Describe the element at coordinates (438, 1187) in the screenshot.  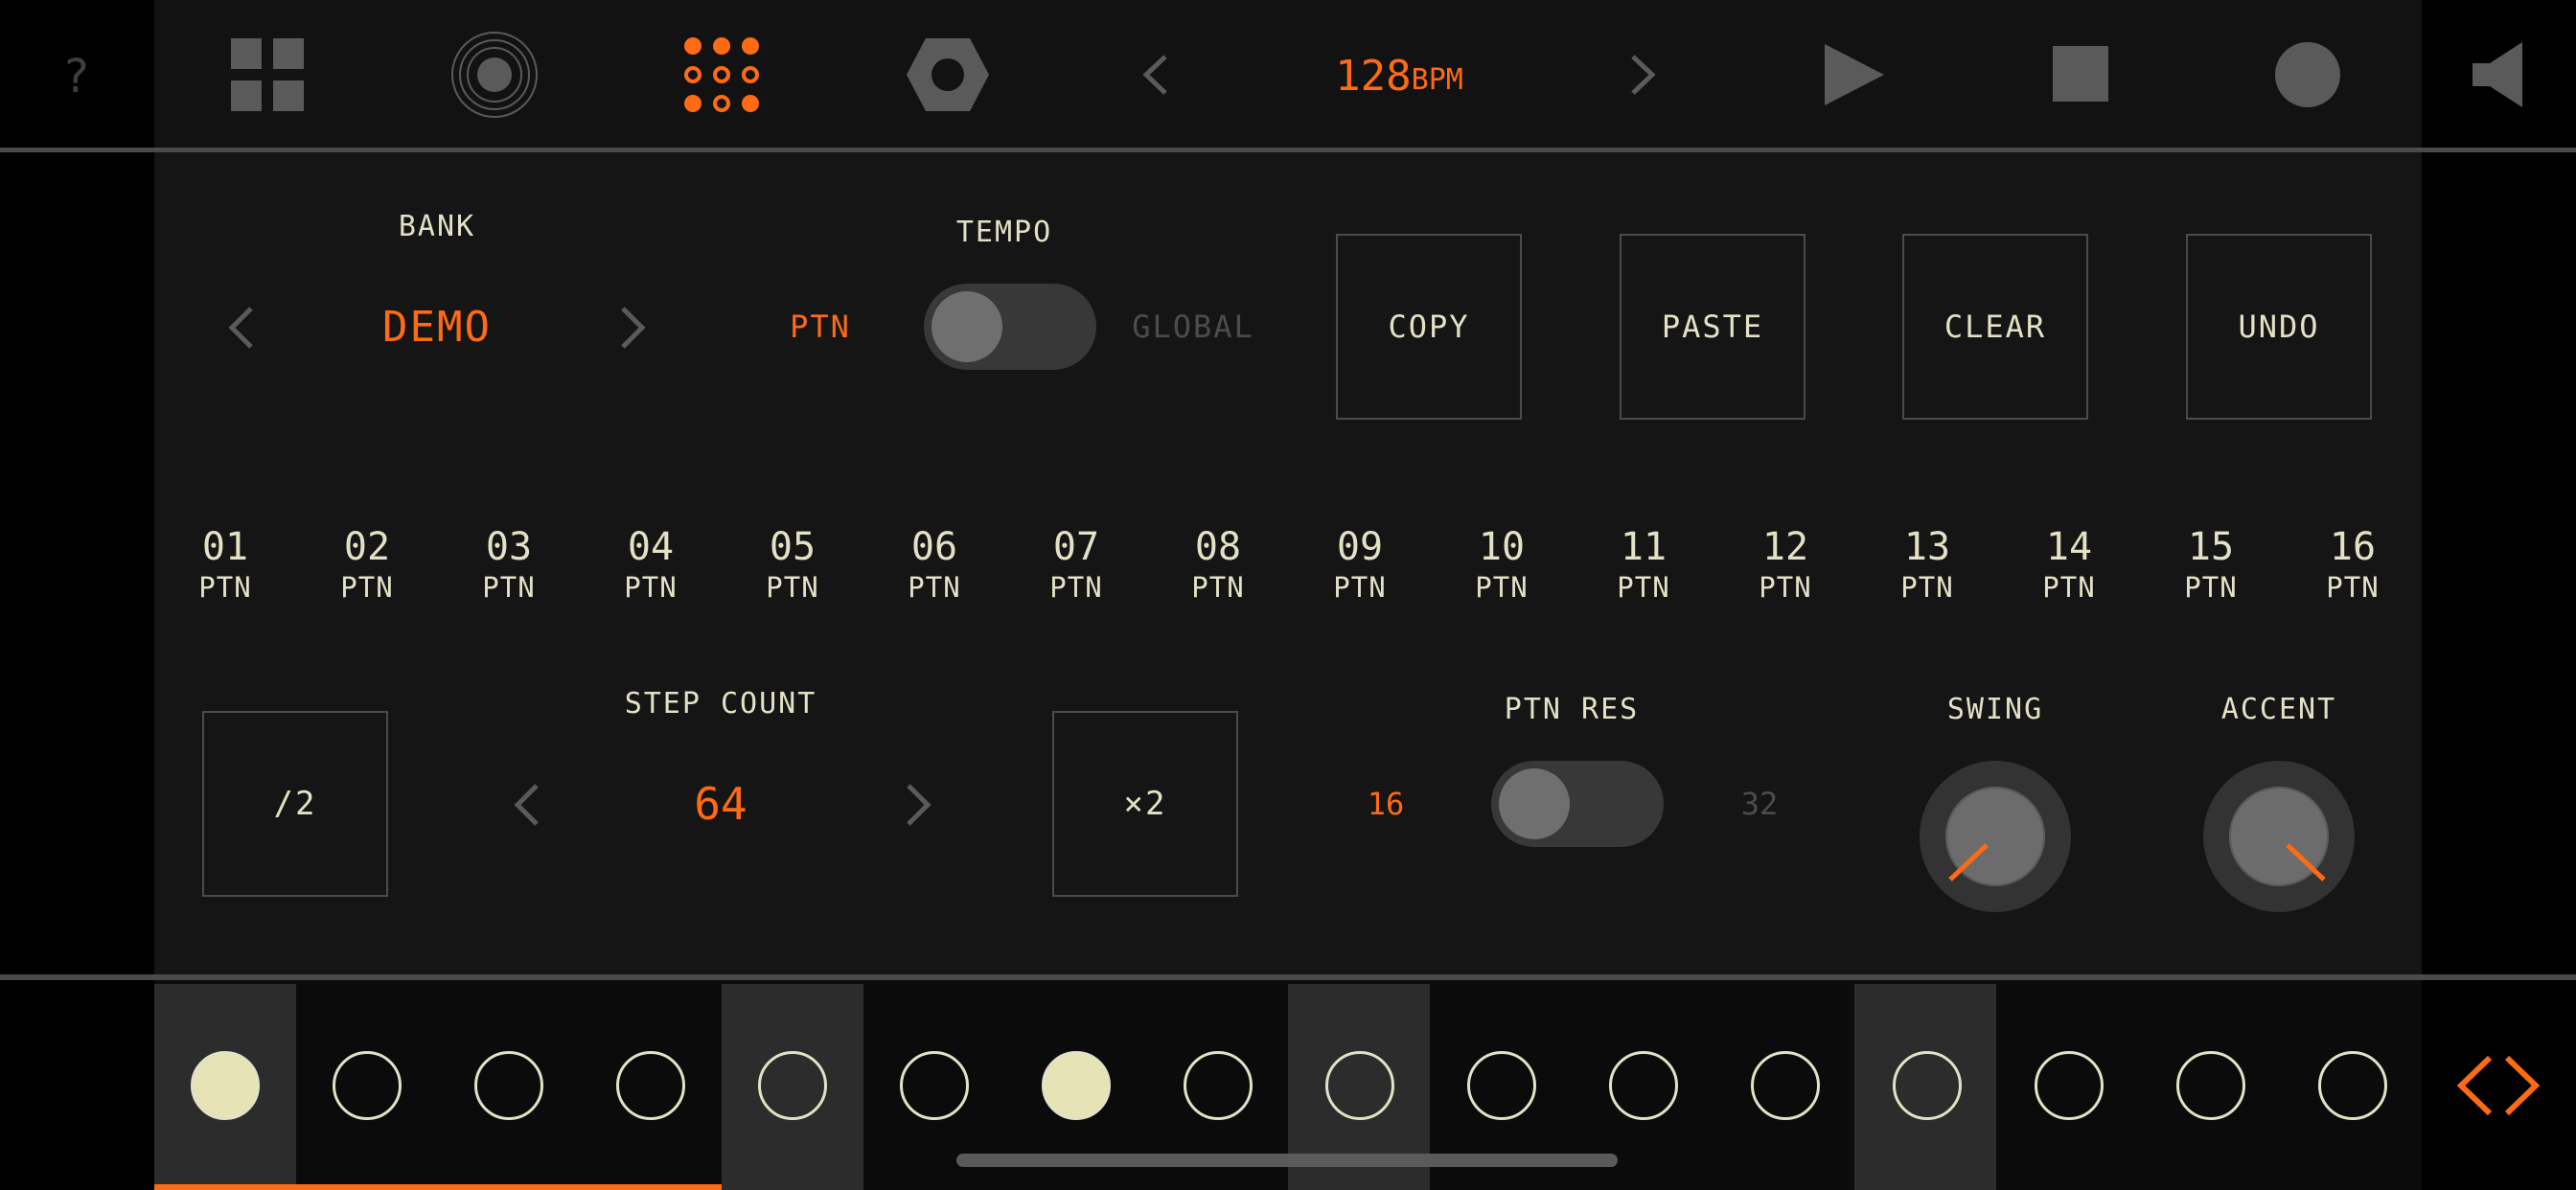
I see `page-position-indicator` at that location.